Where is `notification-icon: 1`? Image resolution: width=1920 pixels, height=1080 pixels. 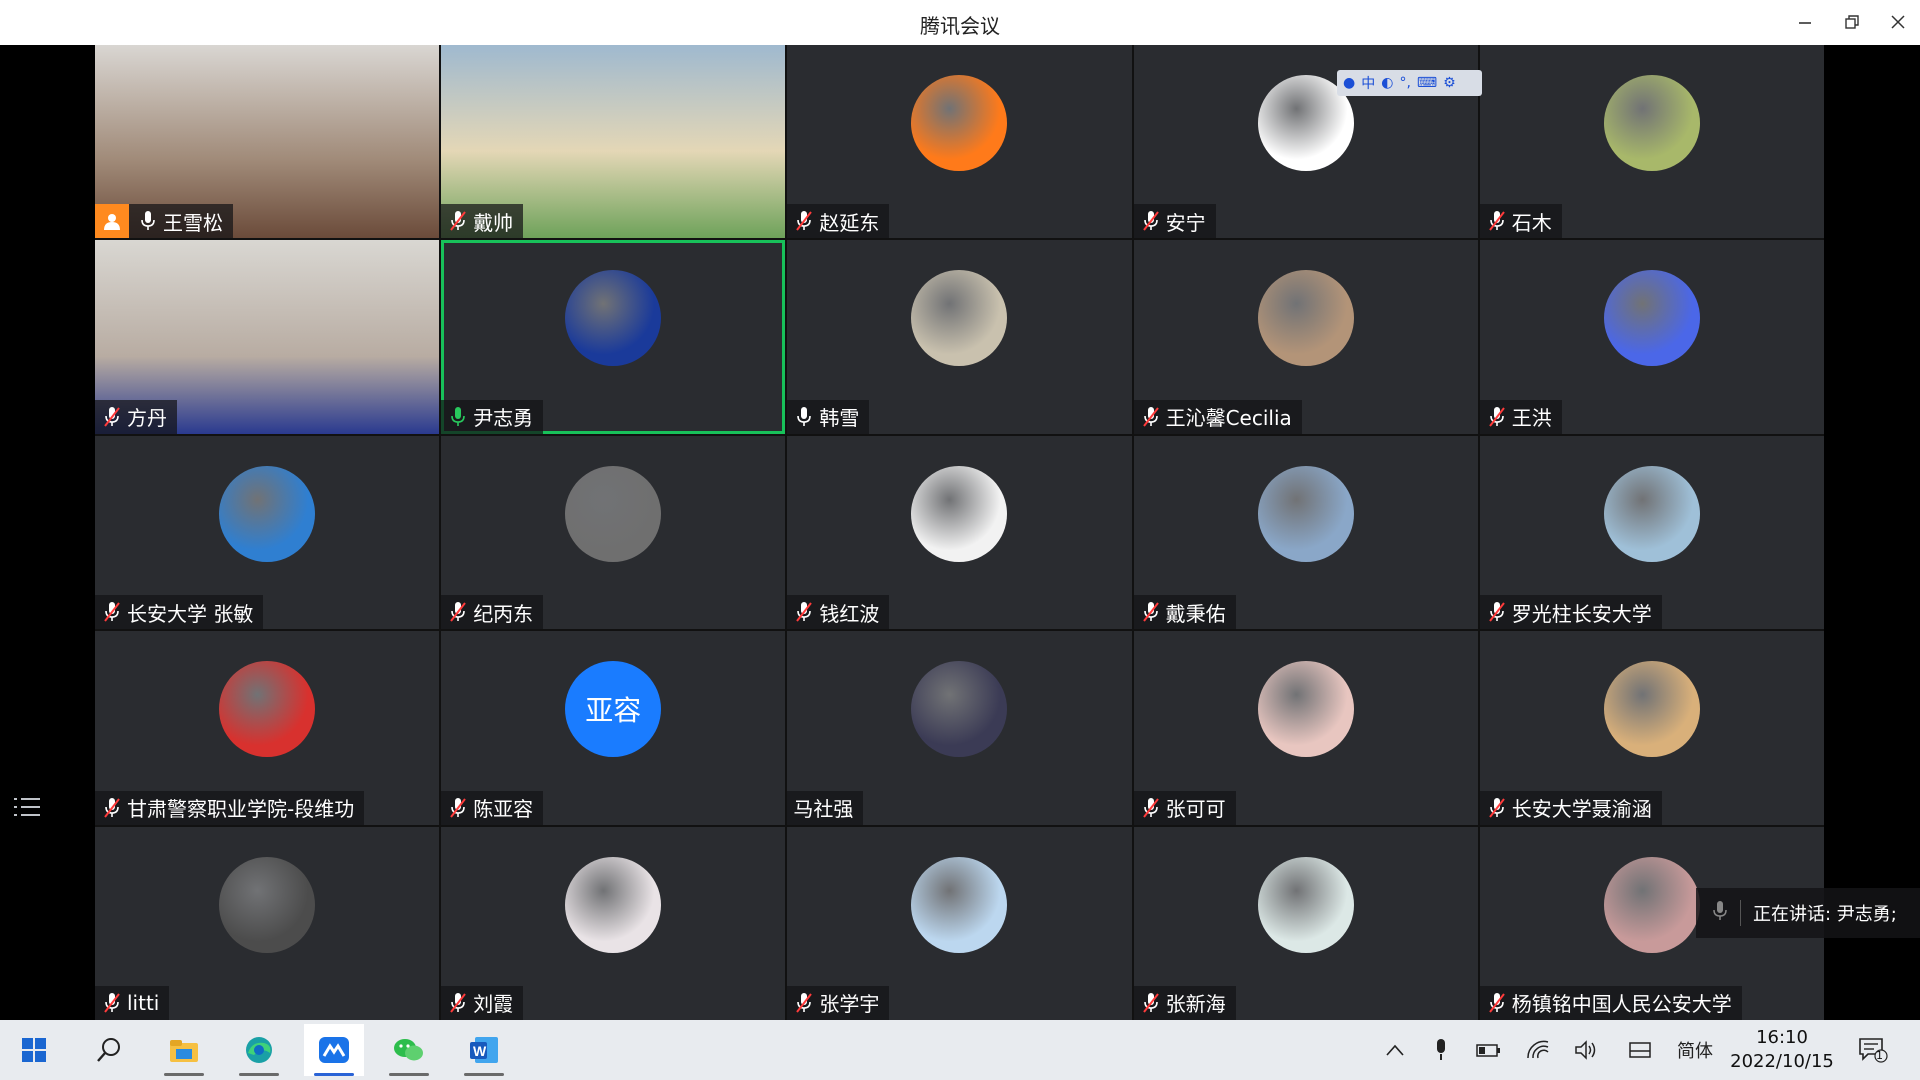
notification-icon: 1 is located at coordinates (1873, 1050).